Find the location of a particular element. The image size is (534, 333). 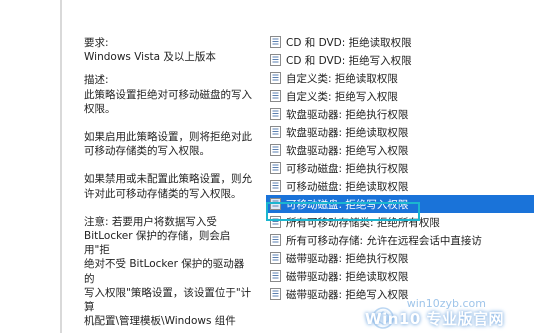

policy-list-item: 自定义类: 拒绝读取权限 is located at coordinates (400, 78).